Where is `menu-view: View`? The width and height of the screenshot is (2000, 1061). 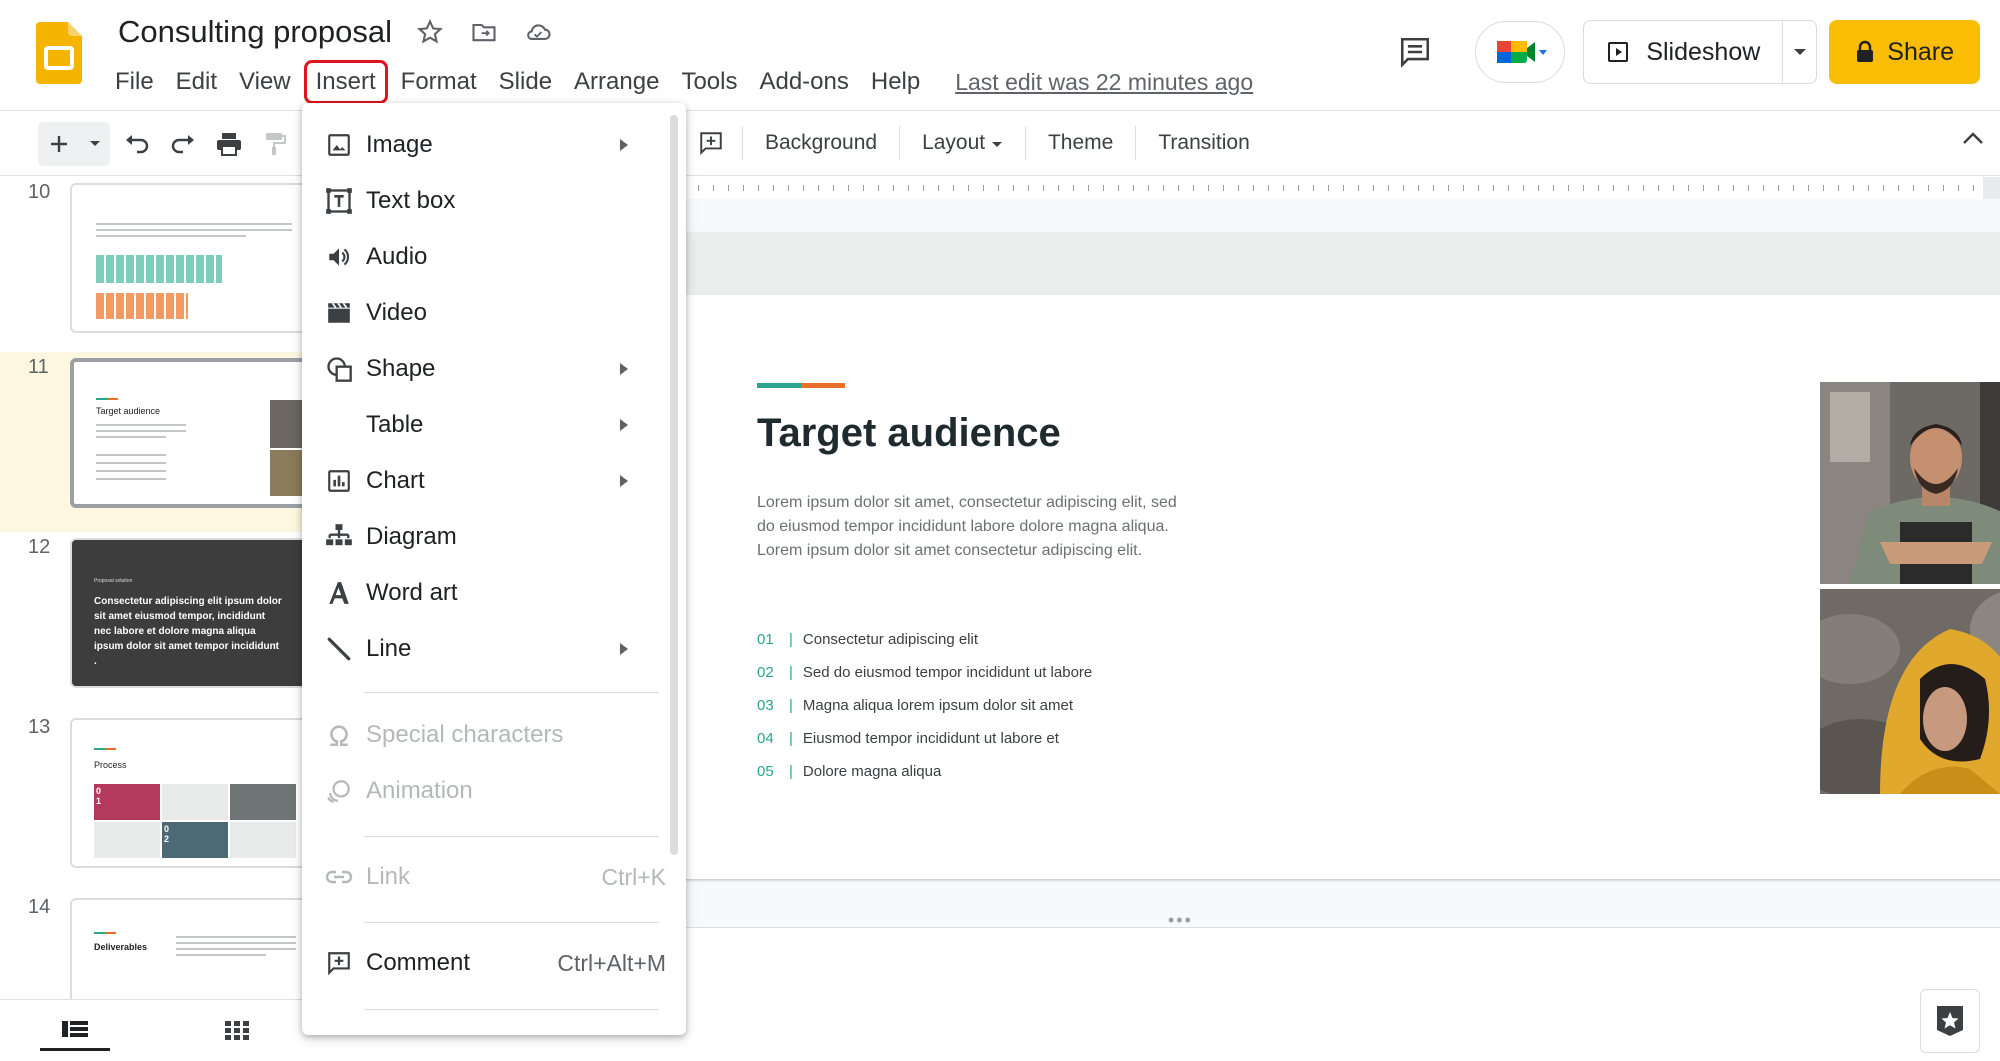 menu-view: View is located at coordinates (265, 82).